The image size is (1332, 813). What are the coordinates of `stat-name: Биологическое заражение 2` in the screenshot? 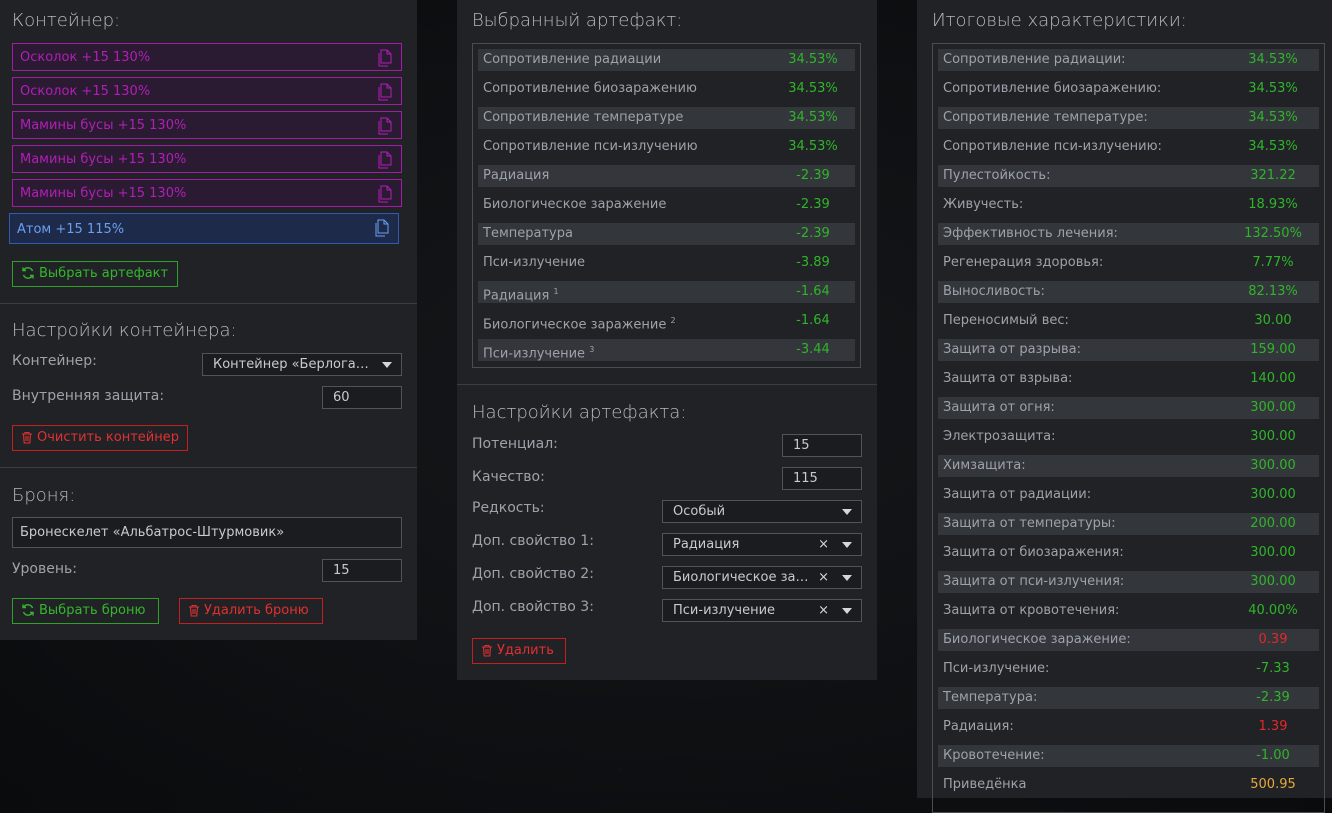 It's located at (579, 323).